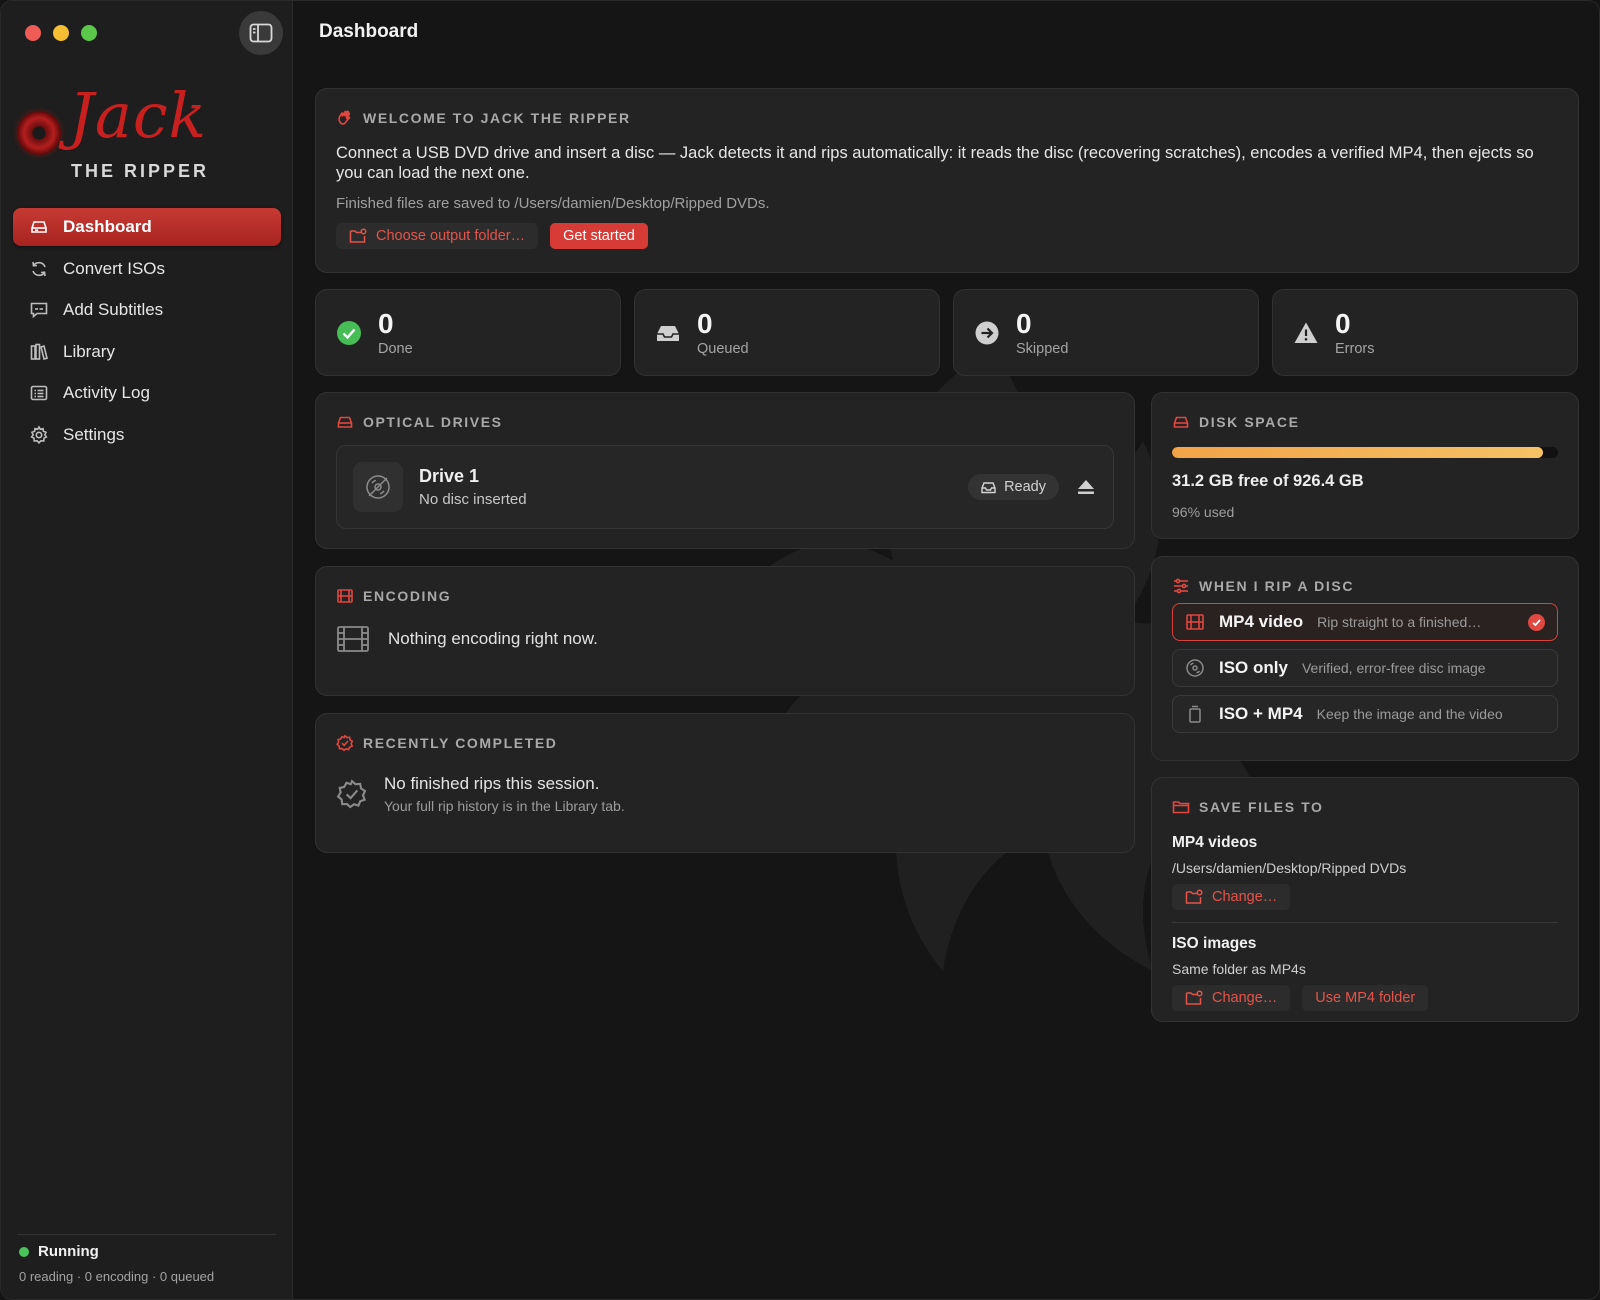 The width and height of the screenshot is (1600, 1300). Describe the element at coordinates (24, 1251) in the screenshot. I see `status-dot-icon` at that location.